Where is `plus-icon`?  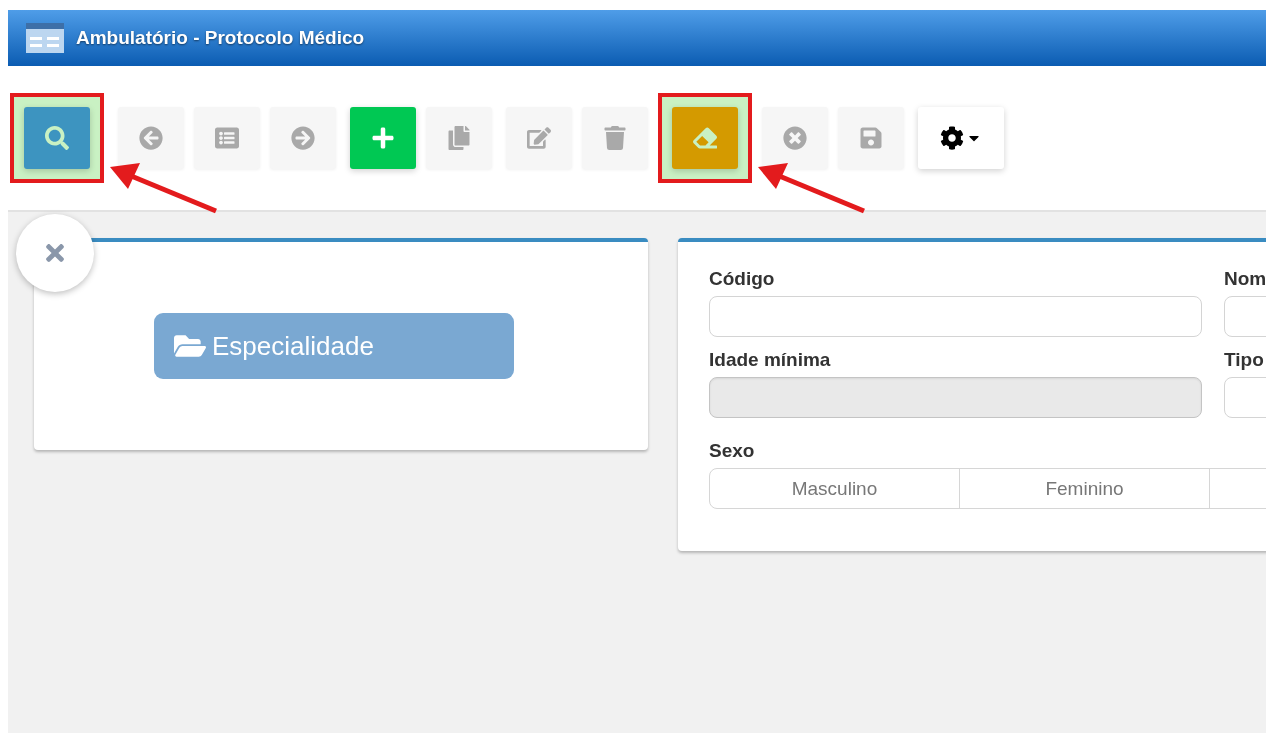
plus-icon is located at coordinates (383, 138).